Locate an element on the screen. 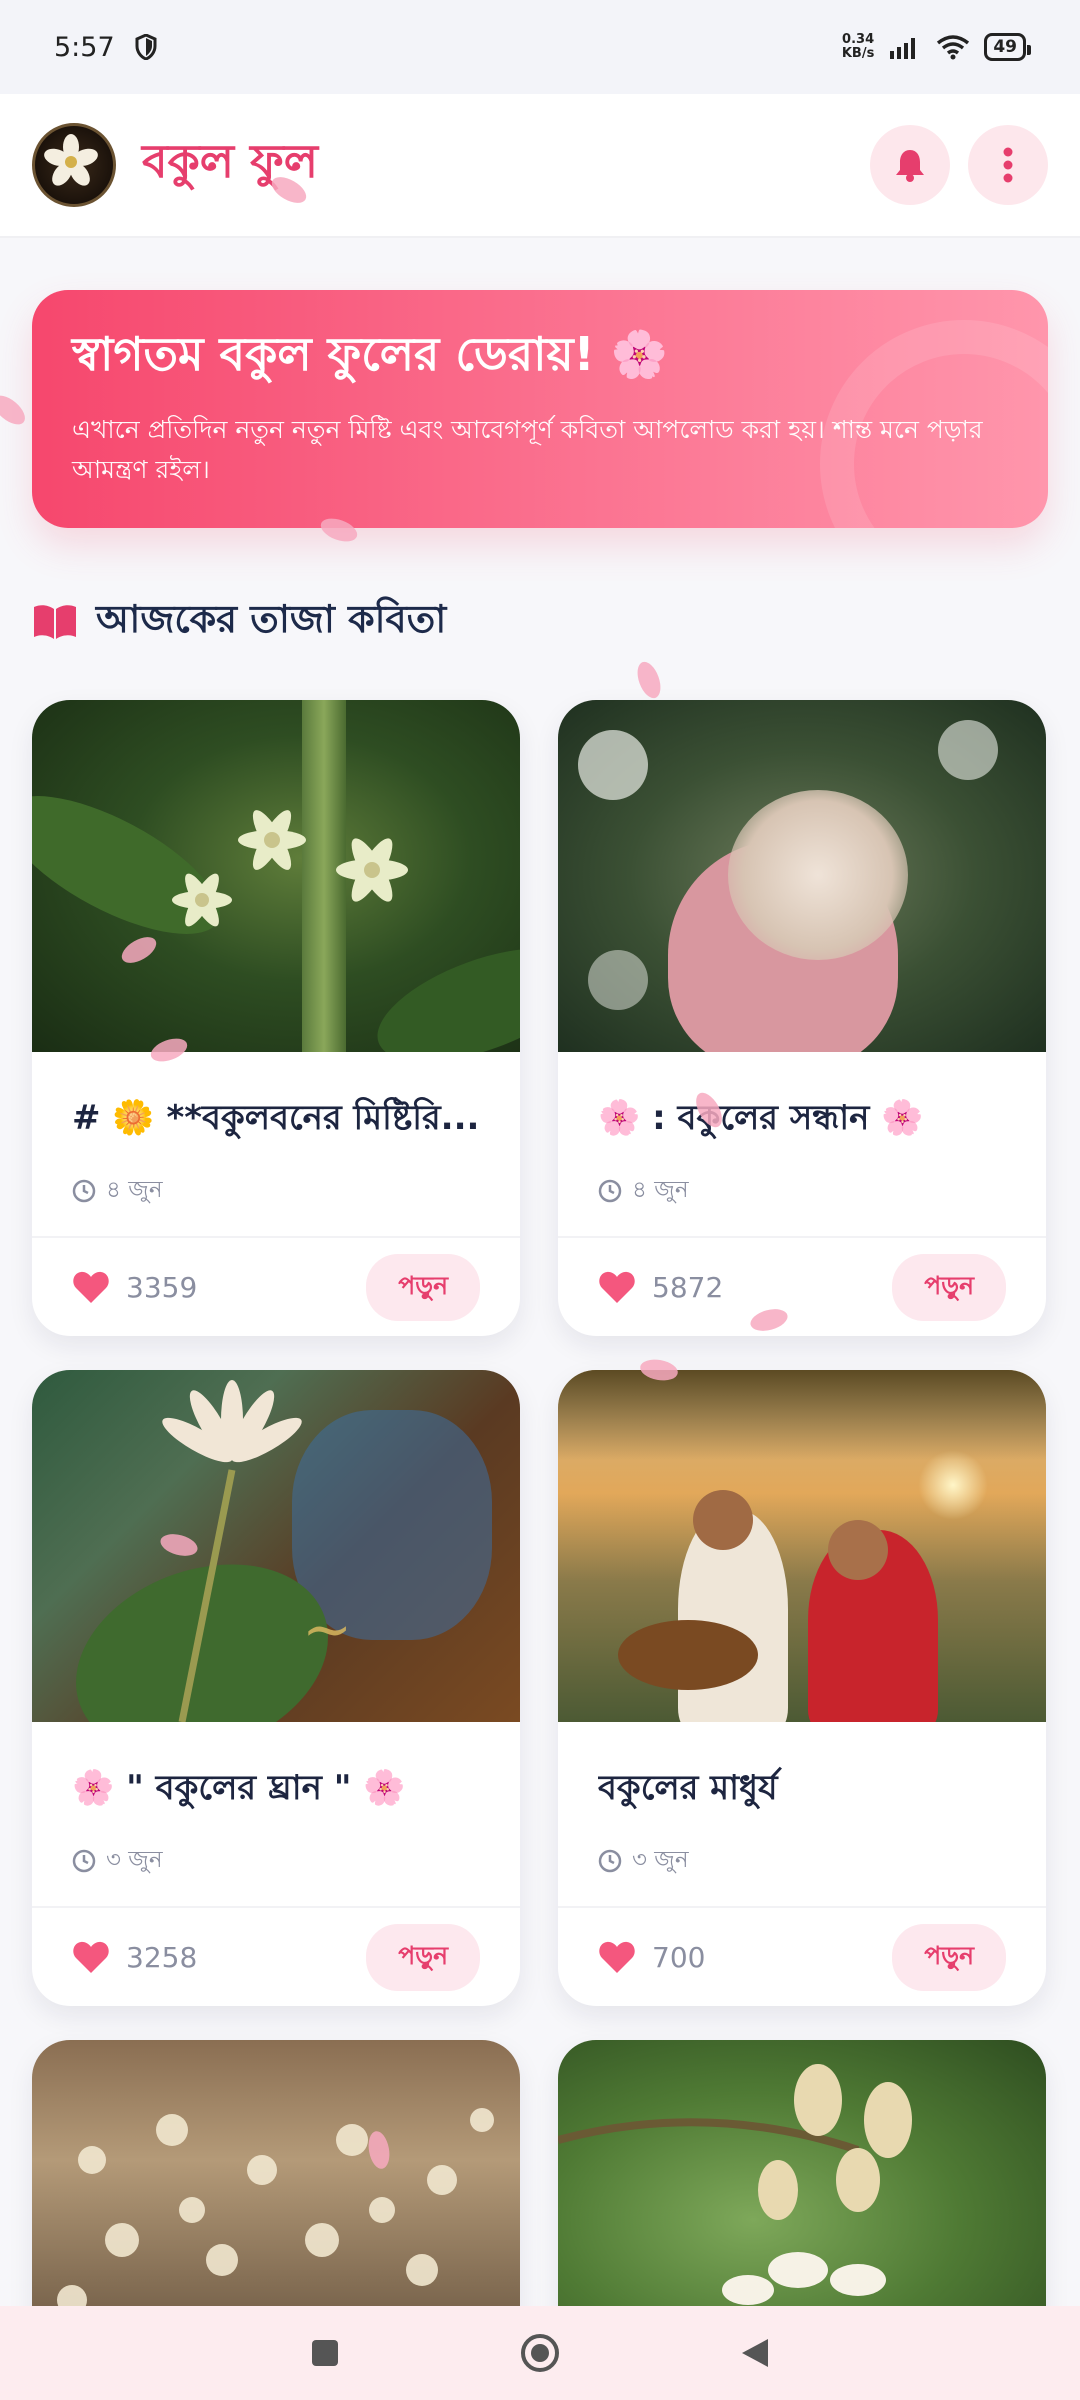  home-circle-icon is located at coordinates (540, 2353).